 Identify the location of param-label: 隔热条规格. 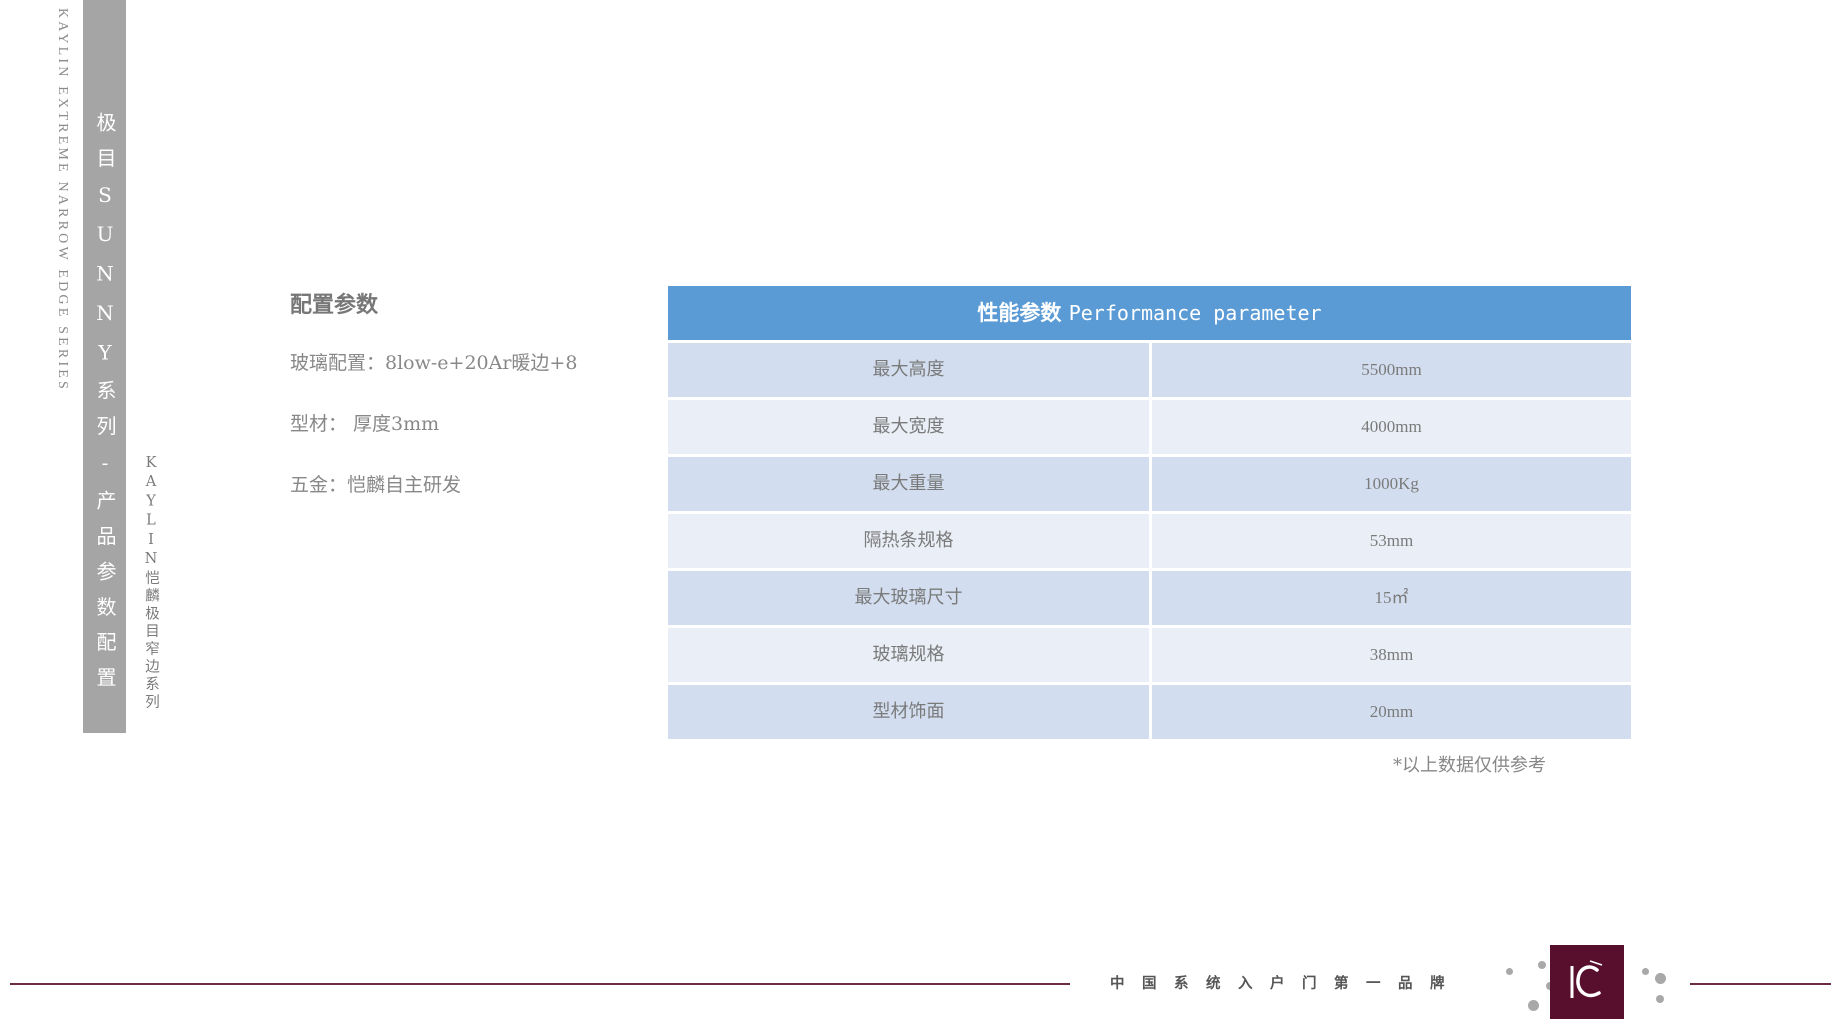
(908, 541).